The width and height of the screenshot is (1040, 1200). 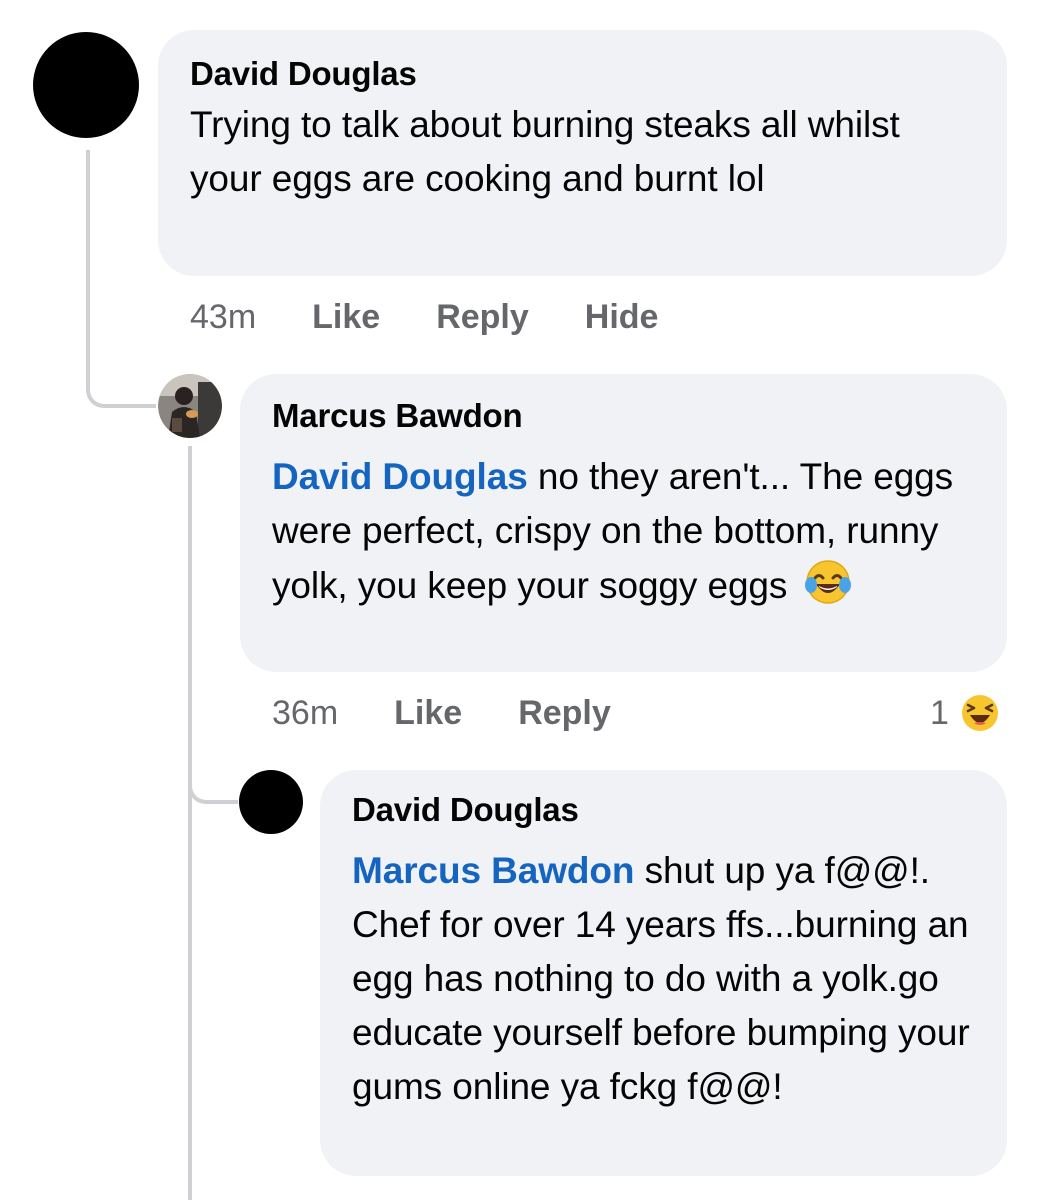 What do you see at coordinates (223, 317) in the screenshot?
I see `comment-timestamp: 43m` at bounding box center [223, 317].